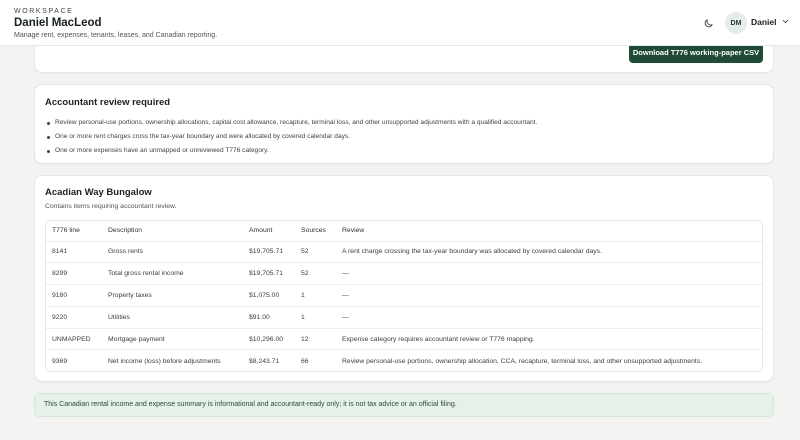 The height and width of the screenshot is (440, 800). I want to click on cell-amount: $91.00, so click(269, 317).